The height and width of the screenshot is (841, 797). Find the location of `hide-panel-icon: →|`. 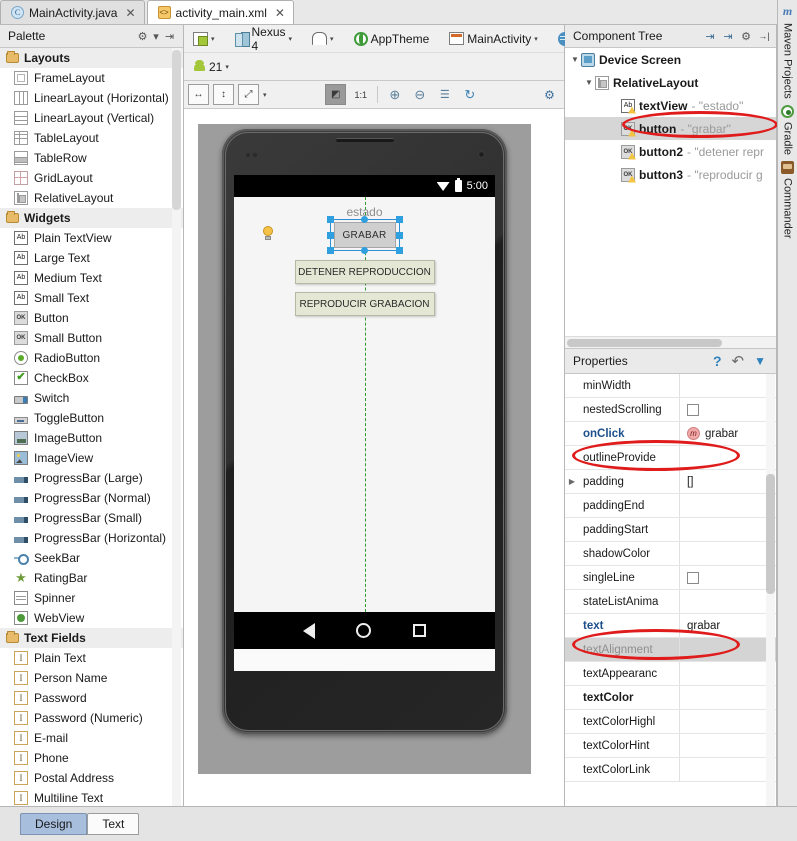

hide-panel-icon: →| is located at coordinates (764, 36).